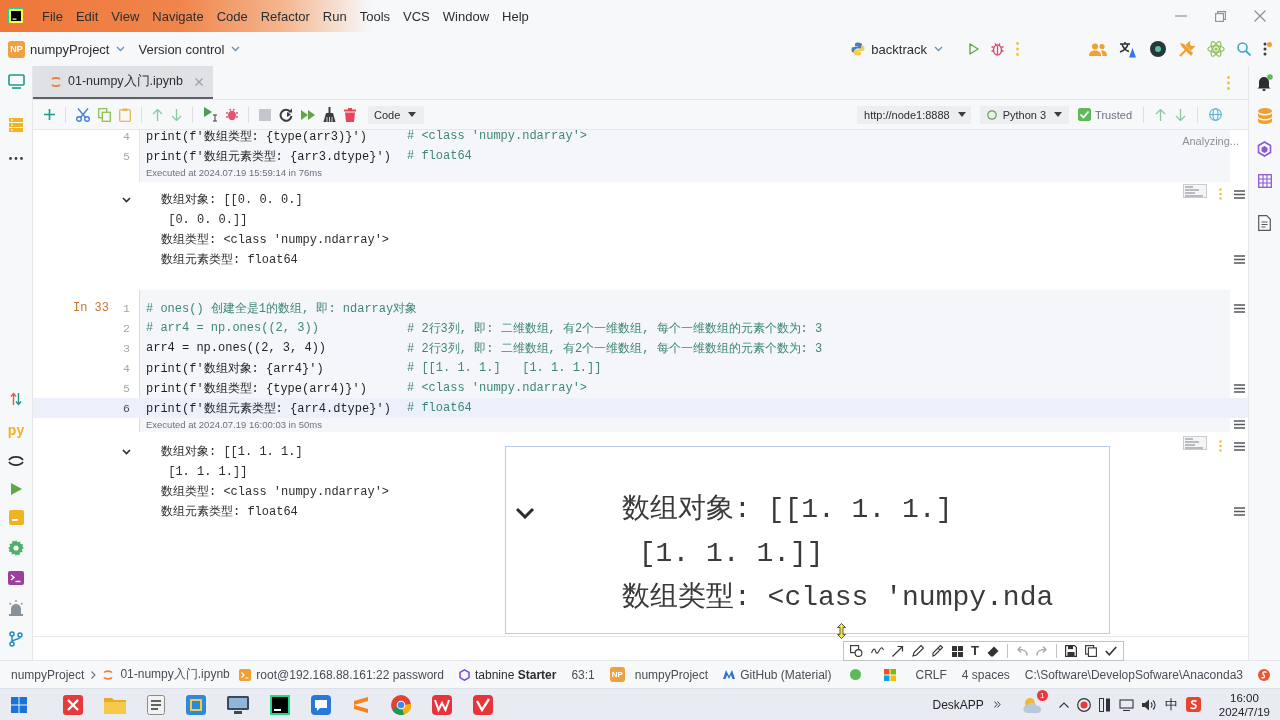 The height and width of the screenshot is (720, 1280). What do you see at coordinates (516, 674) in the screenshot?
I see `plugin-status: tabnine Starter` at bounding box center [516, 674].